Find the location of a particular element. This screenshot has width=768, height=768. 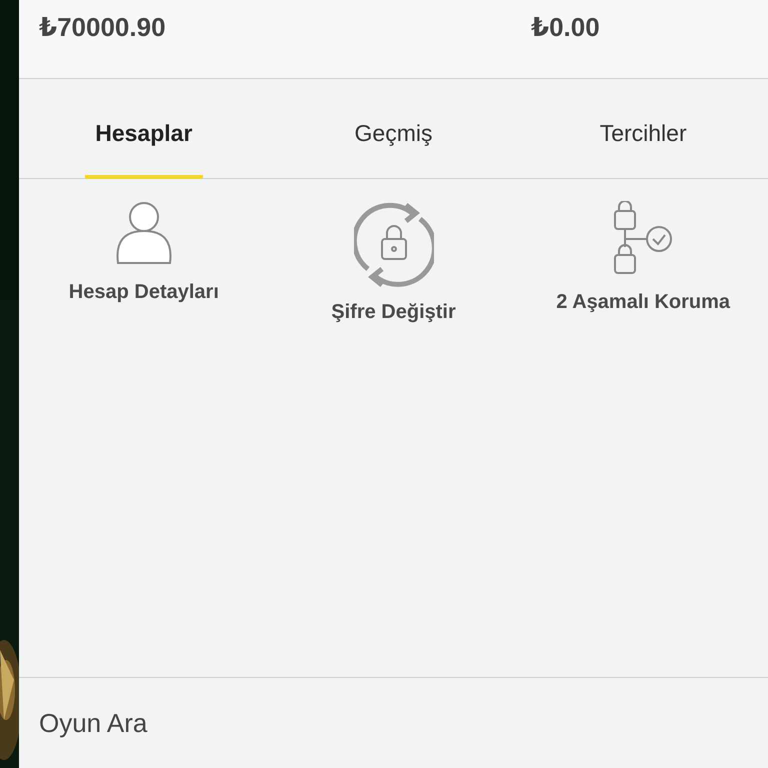

tab: Geçmiş is located at coordinates (393, 129).